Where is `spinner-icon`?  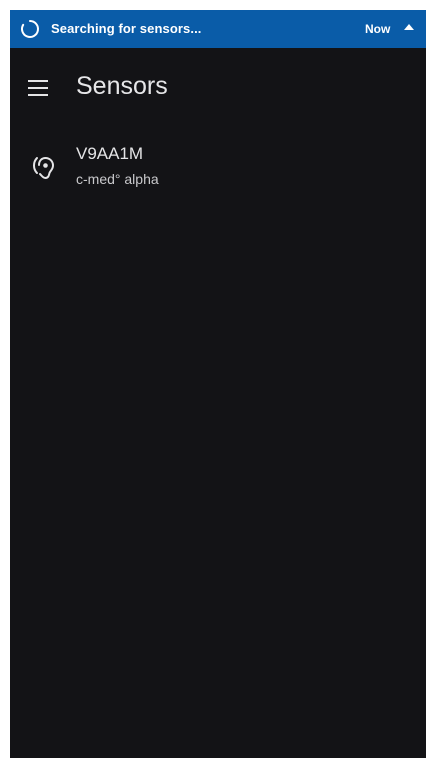 spinner-icon is located at coordinates (30, 29).